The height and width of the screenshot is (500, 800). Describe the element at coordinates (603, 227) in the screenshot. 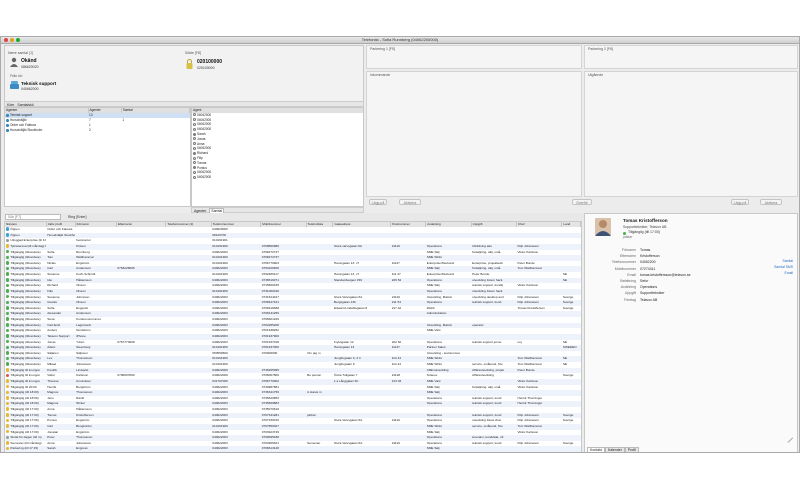

I see `avatar` at that location.